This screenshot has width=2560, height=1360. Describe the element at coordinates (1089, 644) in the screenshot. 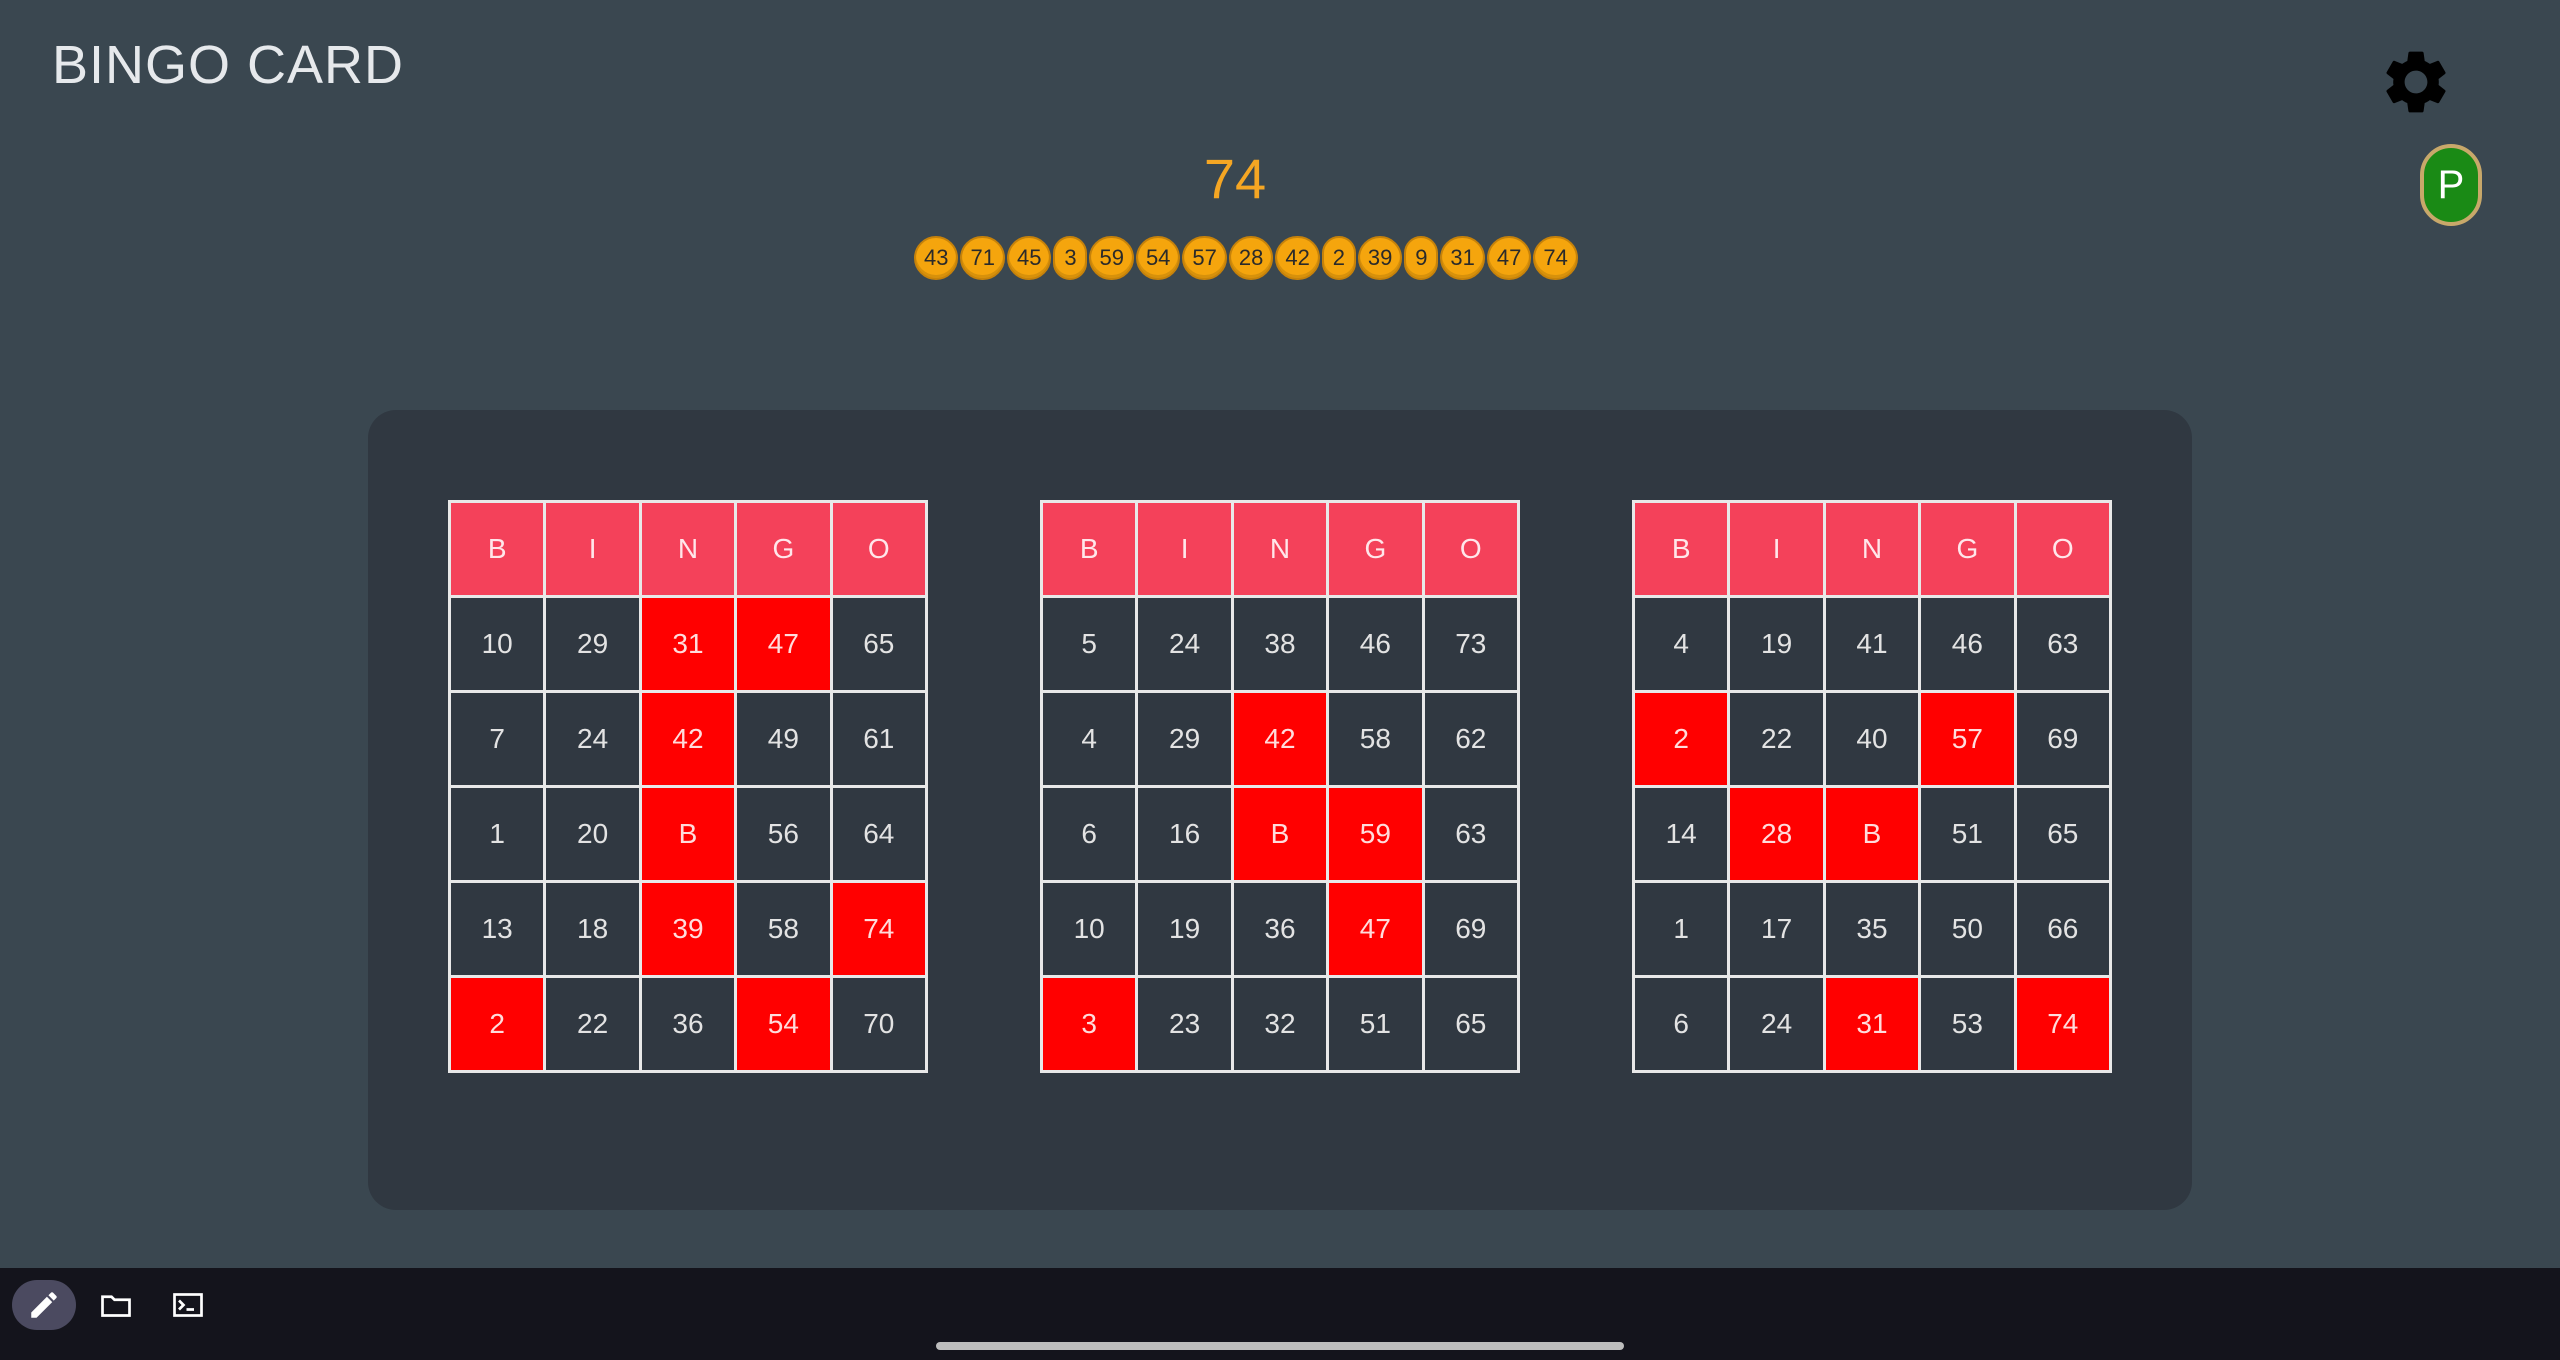

I see `card-cell: 5` at that location.